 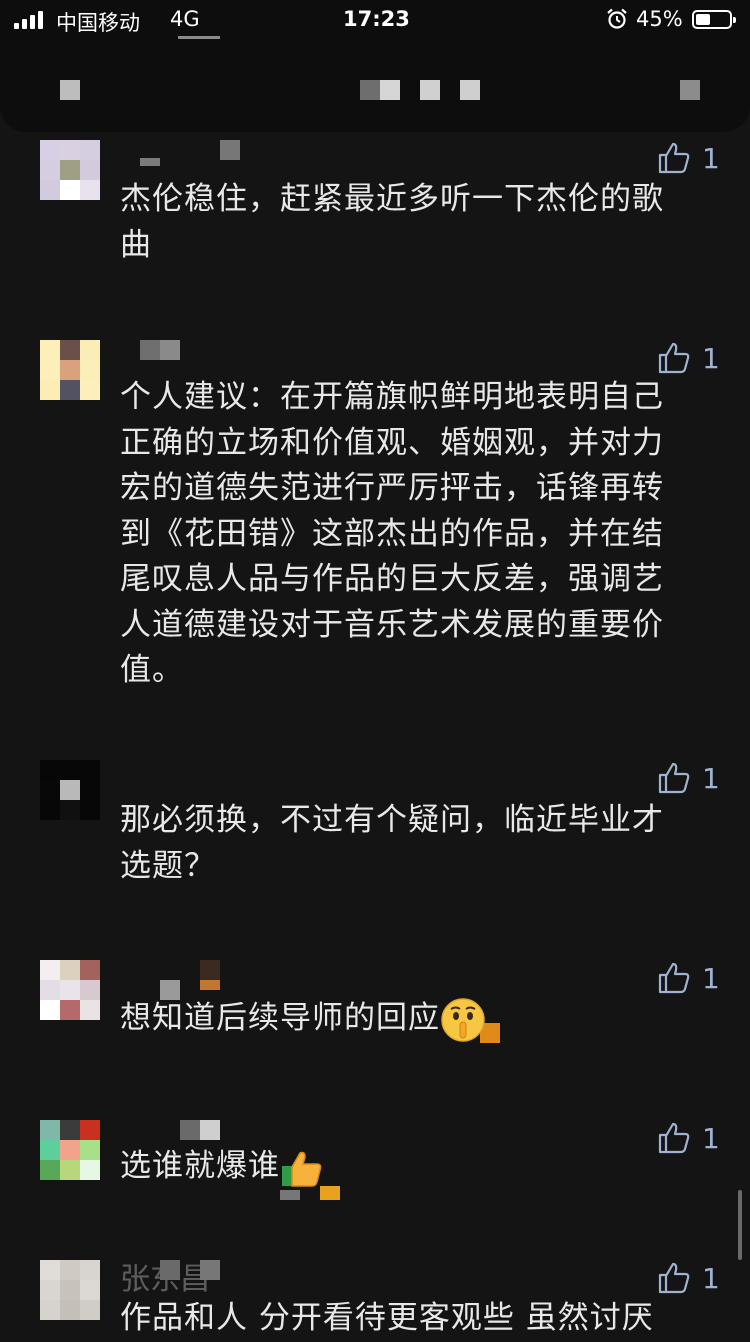 I want to click on status-bar: 中国移动 4G 17:23 45%, so click(x=375, y=20).